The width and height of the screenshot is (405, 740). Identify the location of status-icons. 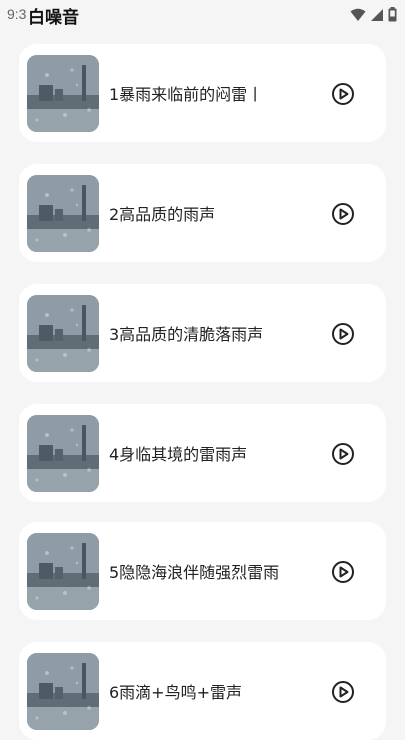
(373, 16).